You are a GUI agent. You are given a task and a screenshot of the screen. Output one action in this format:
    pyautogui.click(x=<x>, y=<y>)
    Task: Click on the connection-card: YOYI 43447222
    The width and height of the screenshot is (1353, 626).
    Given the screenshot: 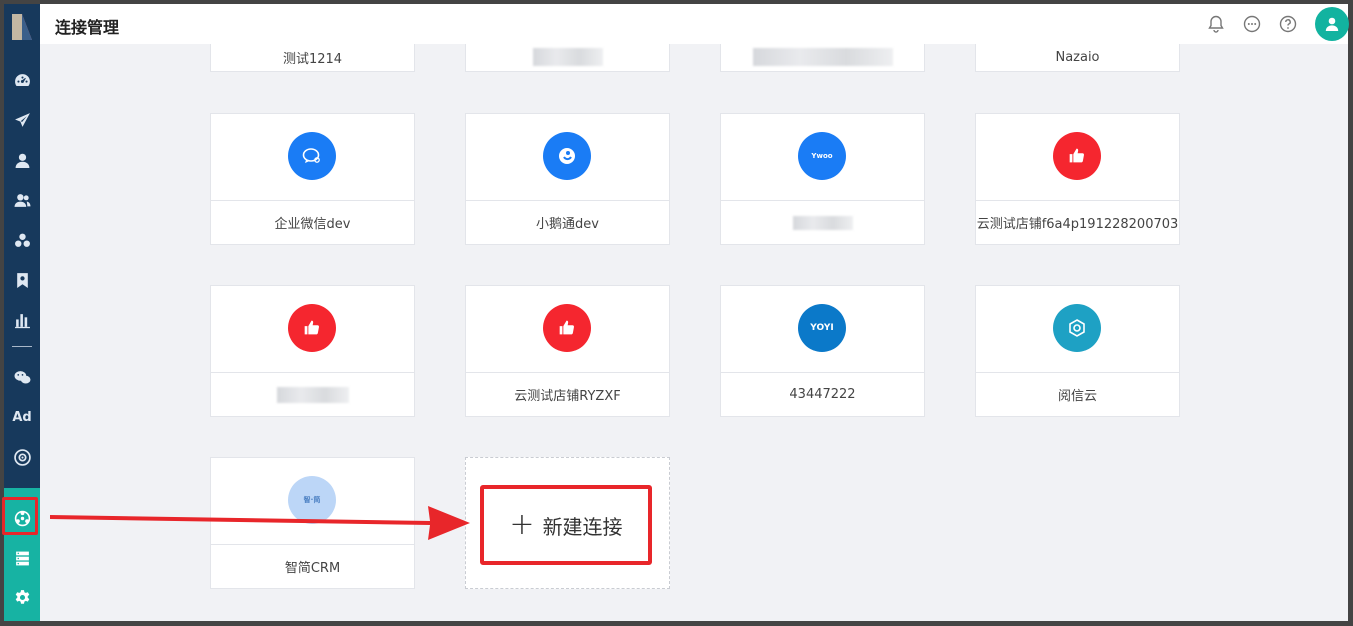 What is the action you would take?
    pyautogui.click(x=822, y=351)
    